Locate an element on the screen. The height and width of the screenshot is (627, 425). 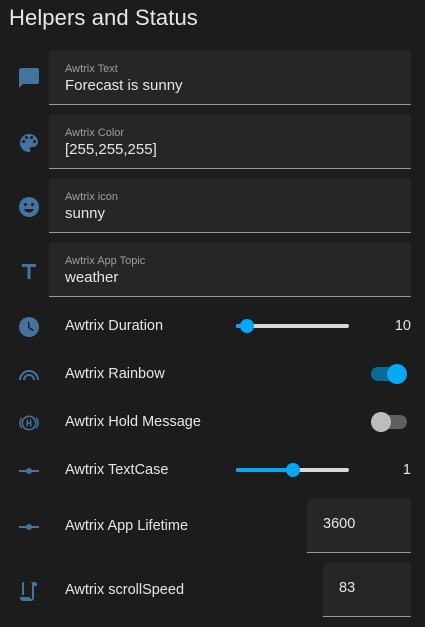
smiley-icon is located at coordinates (29, 207).